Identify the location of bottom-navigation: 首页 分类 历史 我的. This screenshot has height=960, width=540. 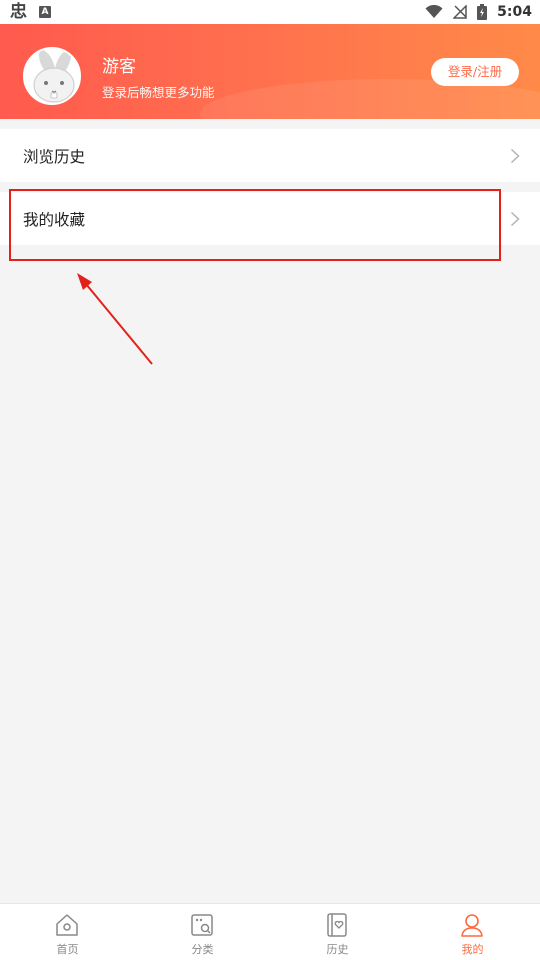
(270, 931).